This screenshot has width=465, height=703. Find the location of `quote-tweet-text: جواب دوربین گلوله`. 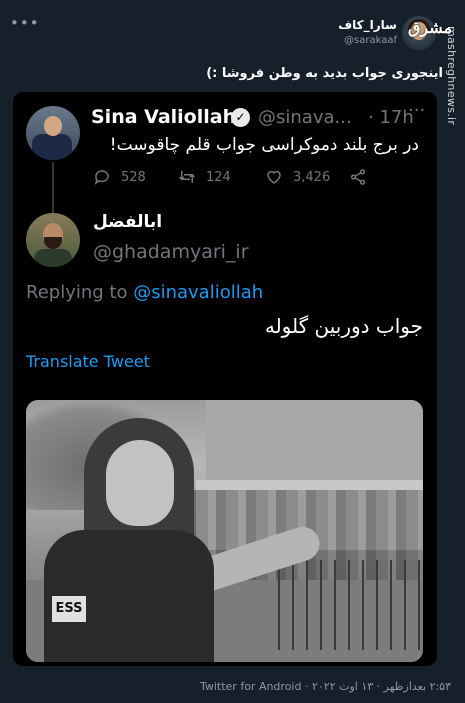

quote-tweet-text: جواب دوربین گلوله is located at coordinates (343, 326).